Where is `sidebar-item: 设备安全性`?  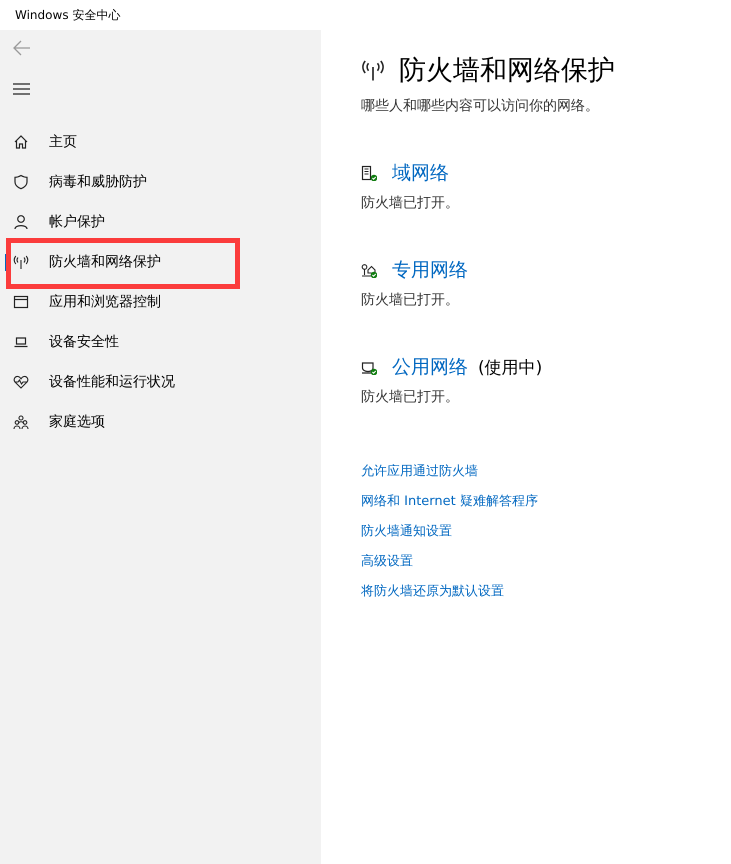 sidebar-item: 设备安全性 is located at coordinates (160, 342).